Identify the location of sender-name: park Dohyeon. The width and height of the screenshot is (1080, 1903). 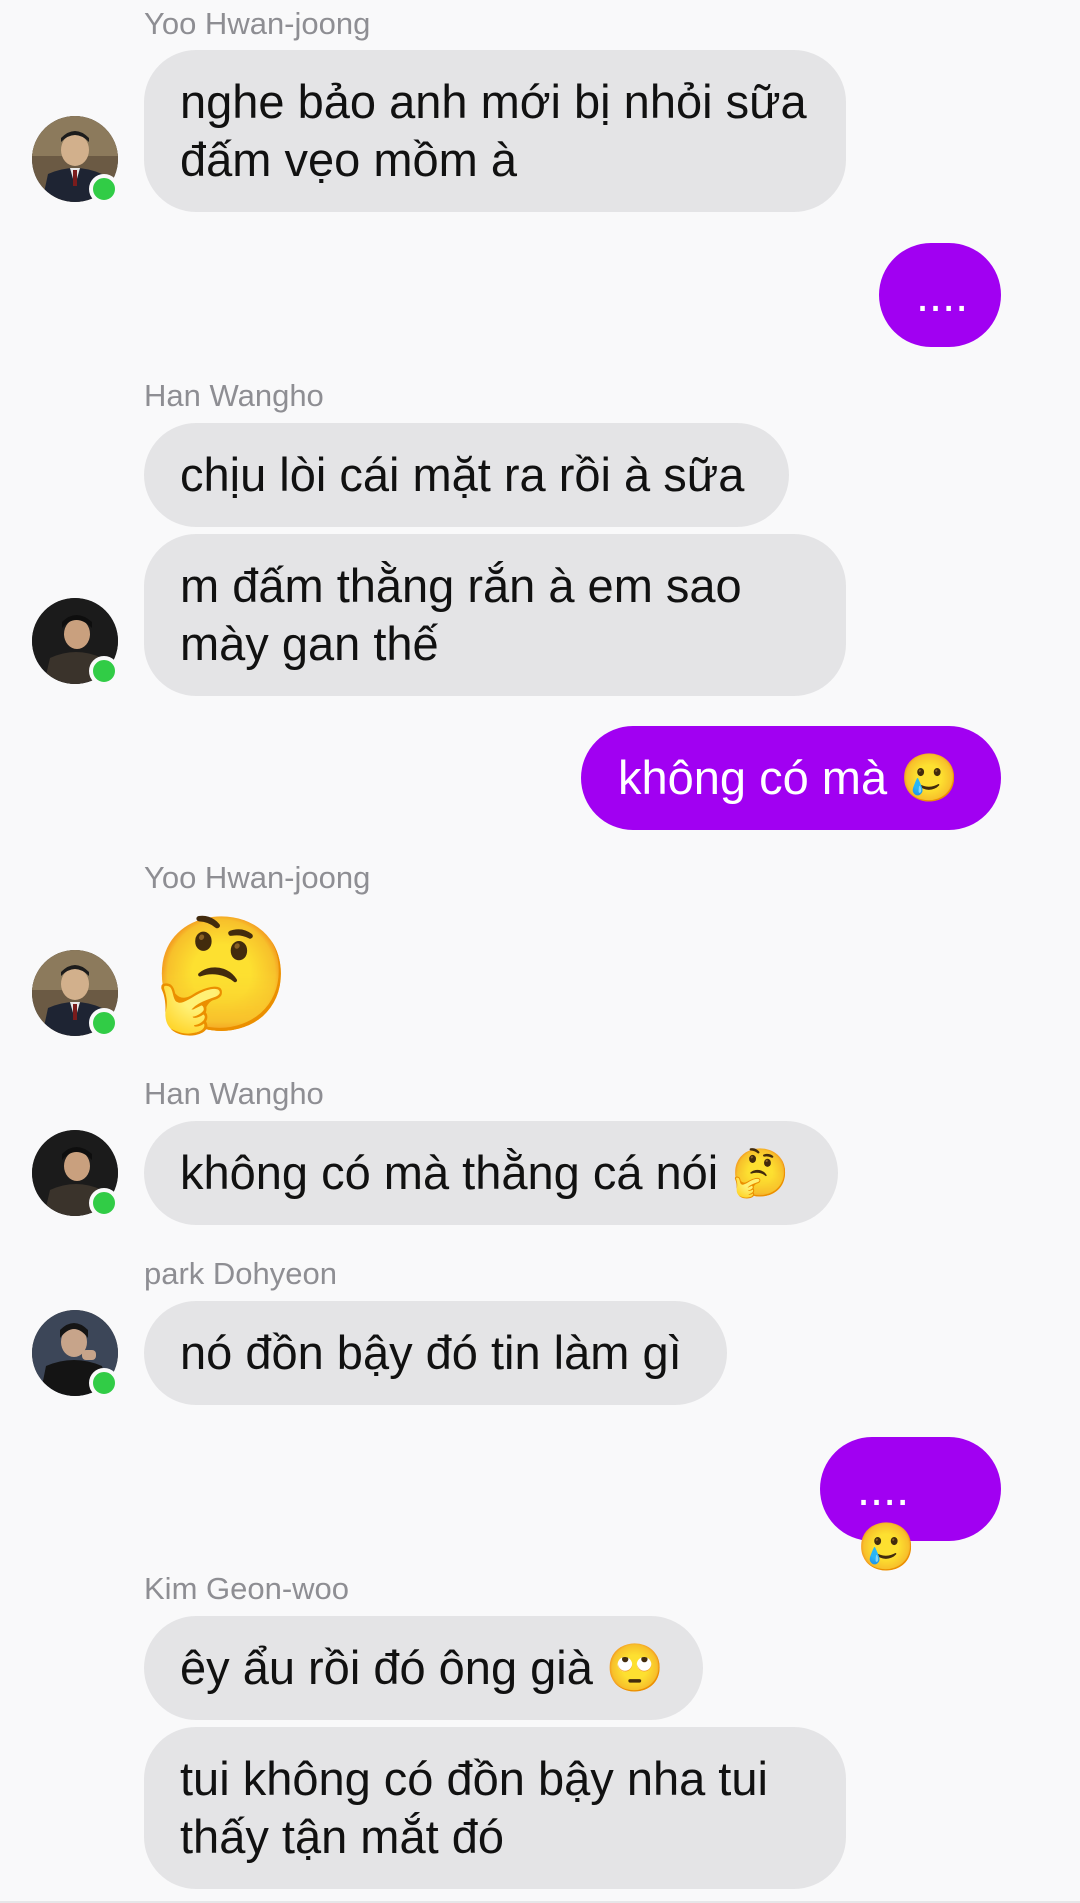
(241, 1273).